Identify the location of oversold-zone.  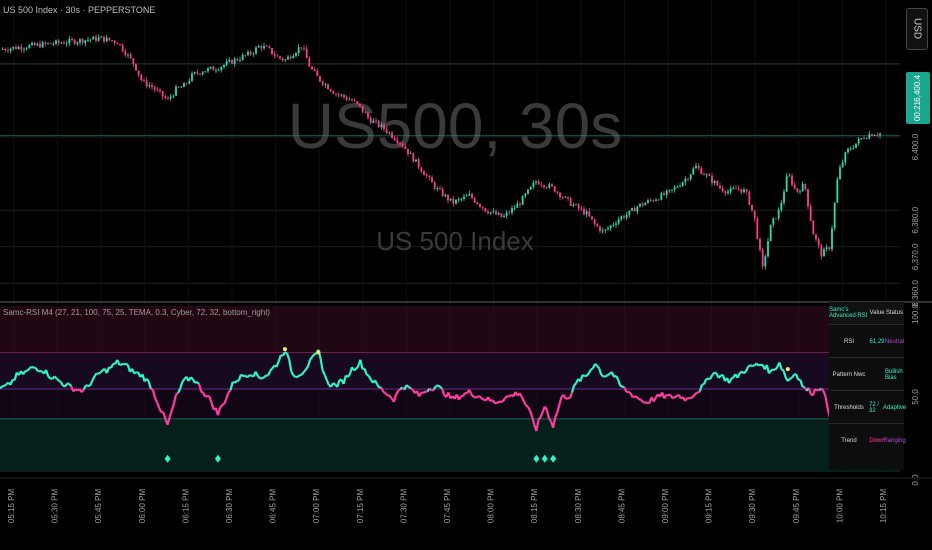
(450, 445).